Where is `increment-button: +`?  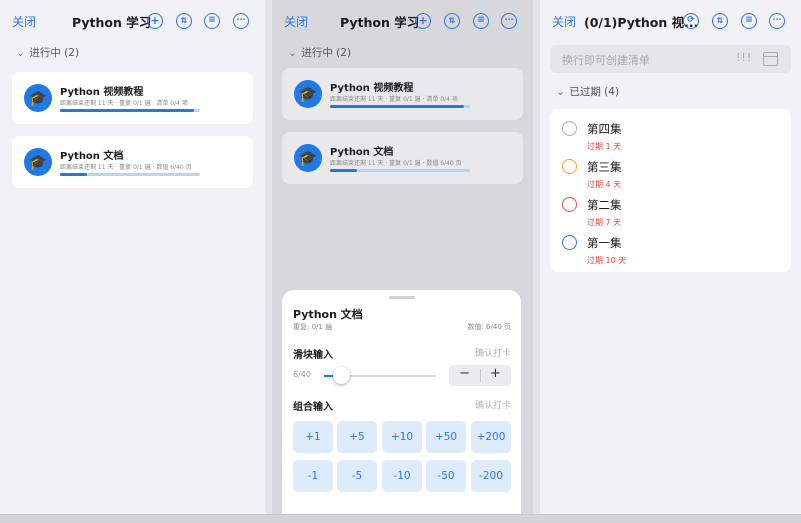
increment-button: + is located at coordinates (495, 373).